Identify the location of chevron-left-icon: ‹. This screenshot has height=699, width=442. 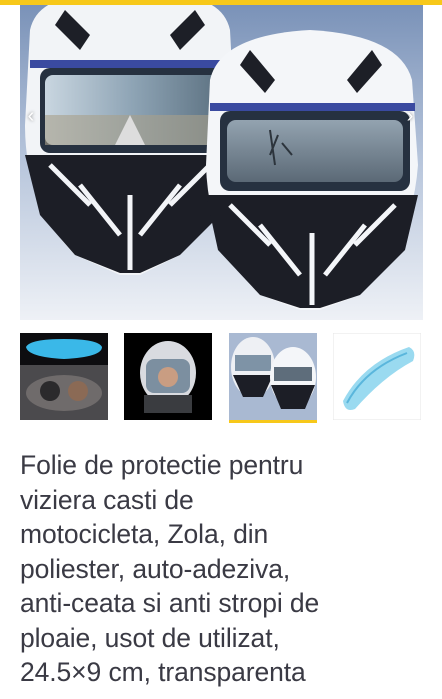
(31, 115).